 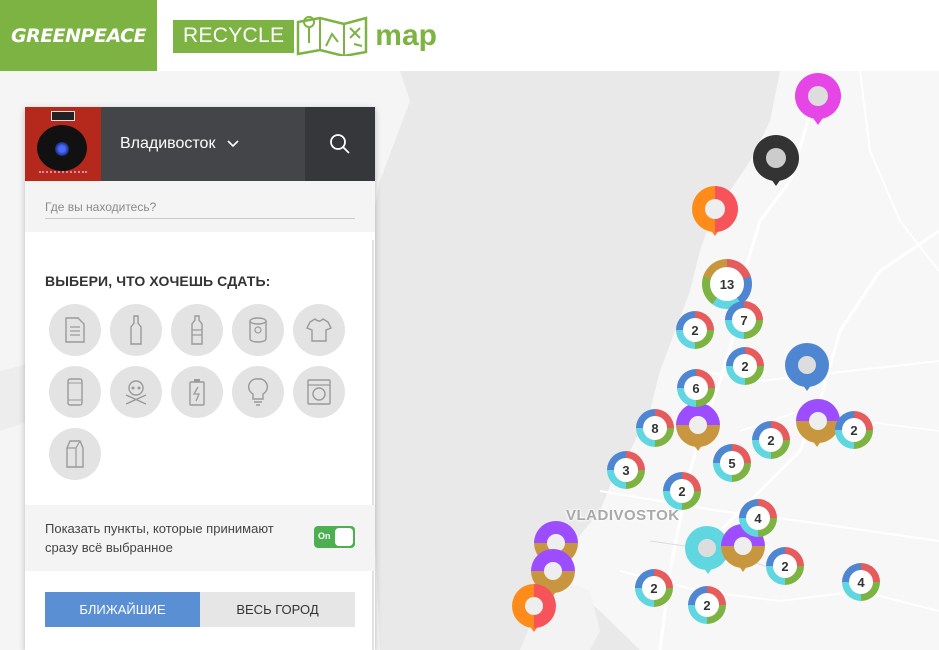 I want to click on city-bar: Владивосток, so click(x=200, y=144).